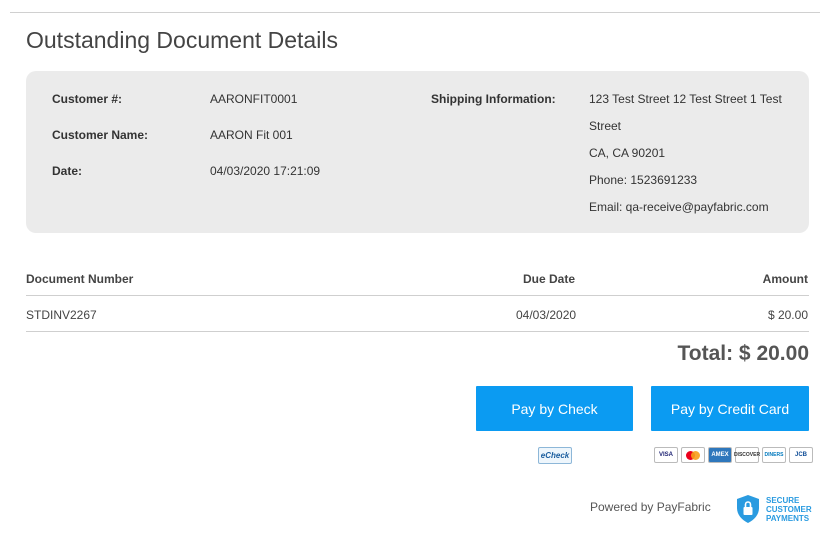 This screenshot has width=825, height=543. What do you see at coordinates (67, 171) in the screenshot?
I see `date-label: Date:` at bounding box center [67, 171].